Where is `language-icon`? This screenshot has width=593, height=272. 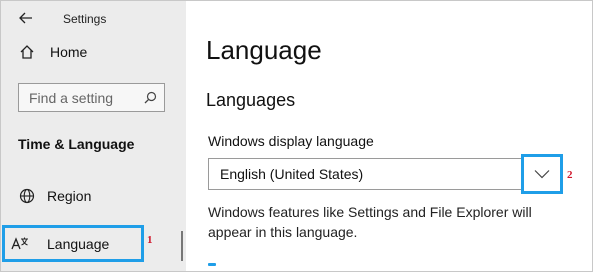
language-icon is located at coordinates (20, 244).